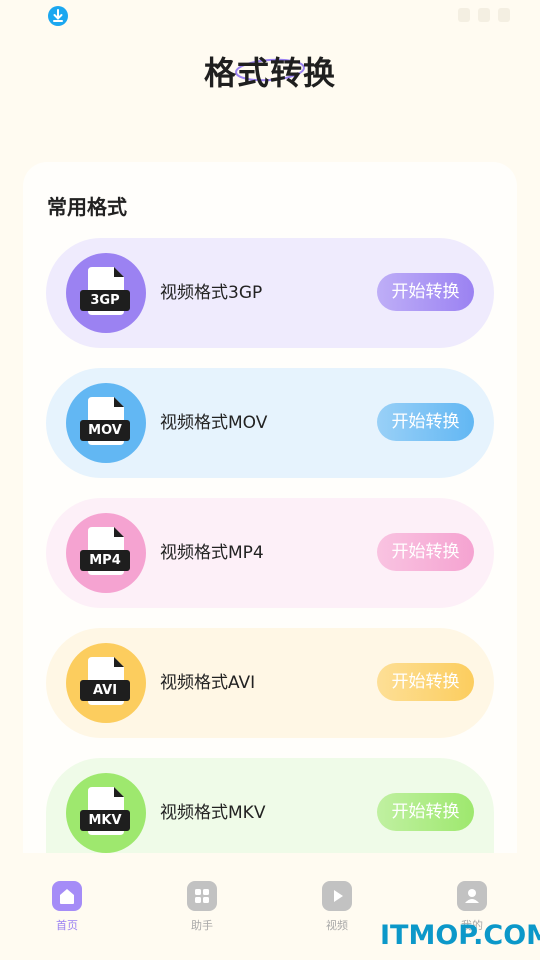 Image resolution: width=540 pixels, height=960 pixels. I want to click on nav-item-assistant: 助手, so click(202, 907).